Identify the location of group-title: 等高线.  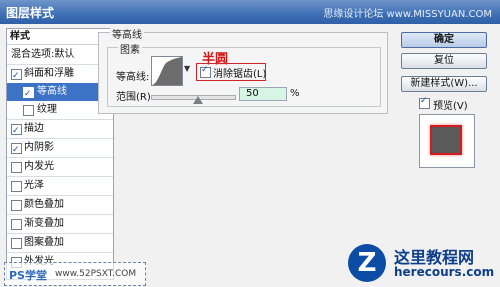
(127, 33).